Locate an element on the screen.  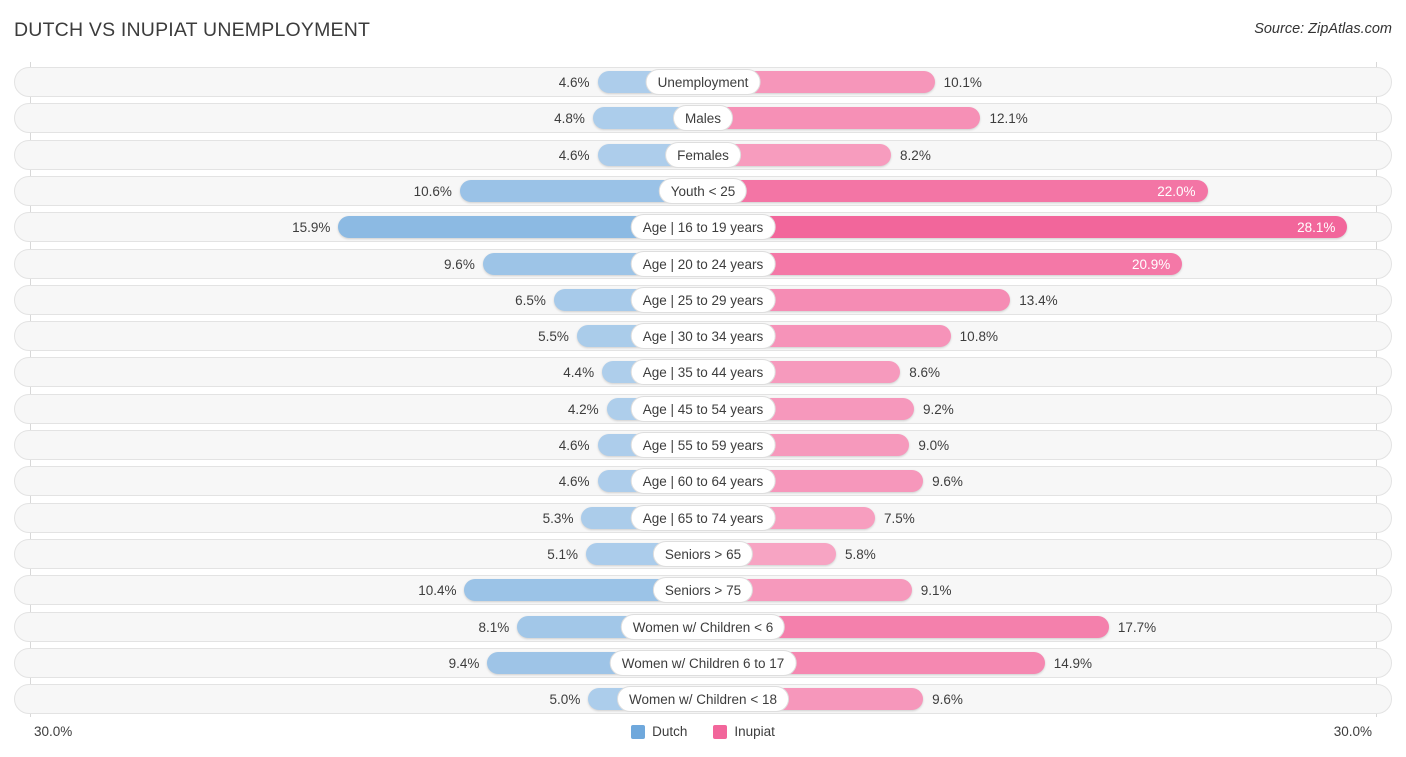
bar-value-dutch: 9.6% is located at coordinates (459, 264).